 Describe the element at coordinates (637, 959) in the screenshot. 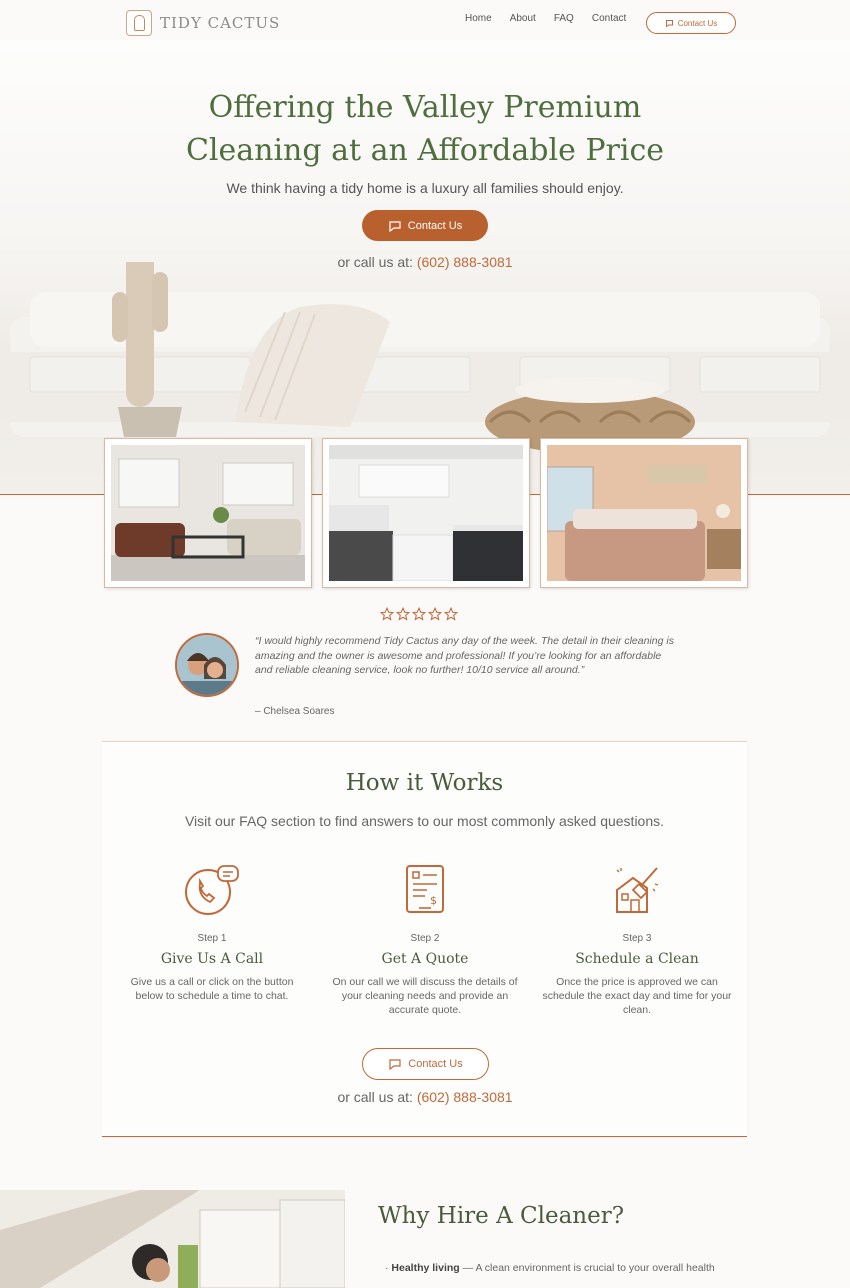

I see `step-3-title: Schedule a Clean` at that location.